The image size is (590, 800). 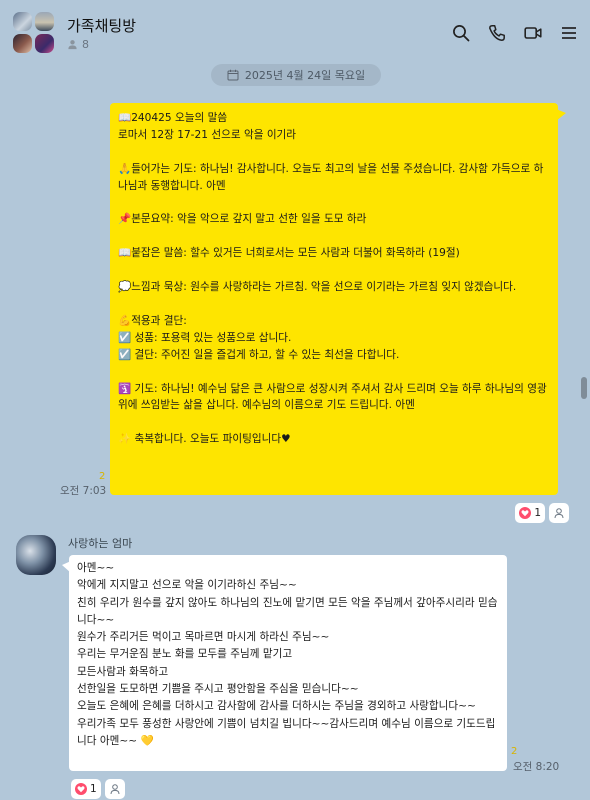 What do you see at coordinates (101, 25) in the screenshot?
I see `chat-room-title: 가족채팅방` at bounding box center [101, 25].